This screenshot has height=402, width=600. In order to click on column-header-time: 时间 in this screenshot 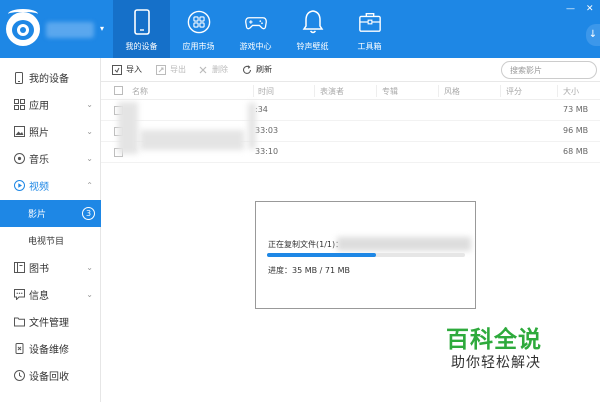, I will do `click(266, 91)`.